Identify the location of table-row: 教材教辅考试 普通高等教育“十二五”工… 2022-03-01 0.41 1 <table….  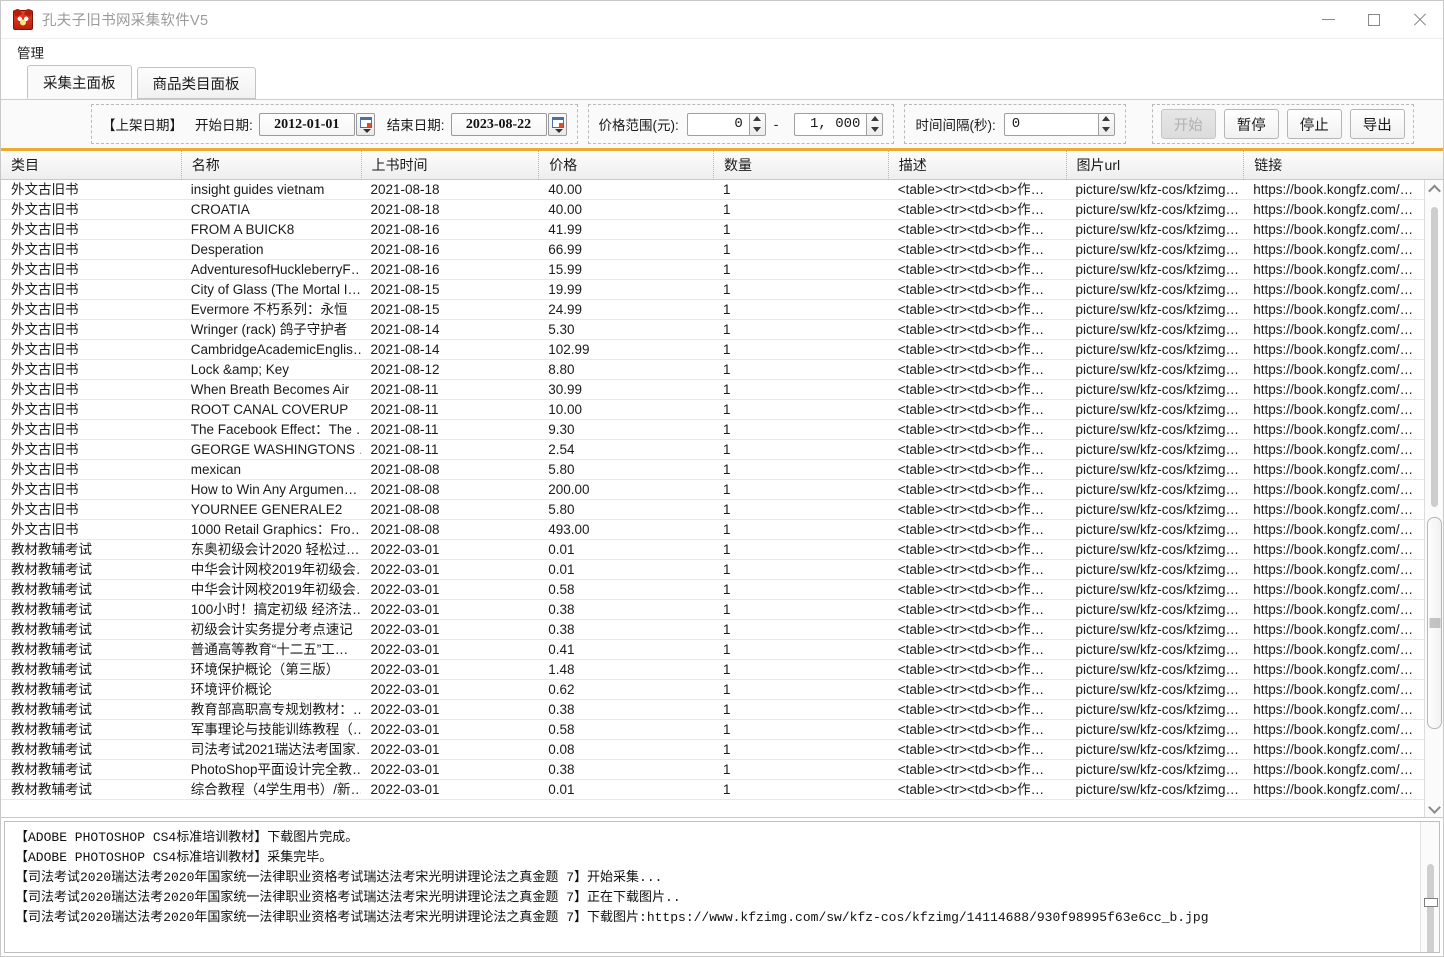
(722, 650).